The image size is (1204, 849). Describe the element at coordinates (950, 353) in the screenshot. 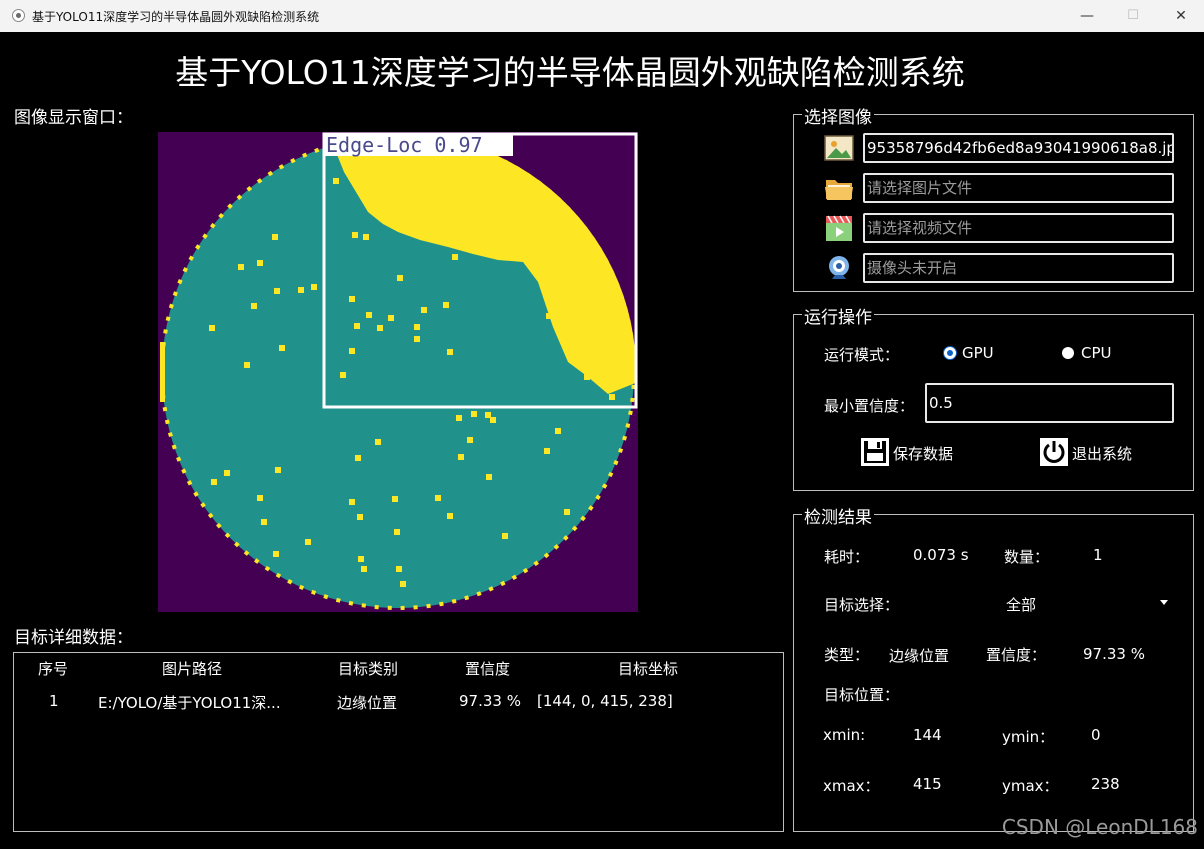

I see `gpu-radio` at that location.